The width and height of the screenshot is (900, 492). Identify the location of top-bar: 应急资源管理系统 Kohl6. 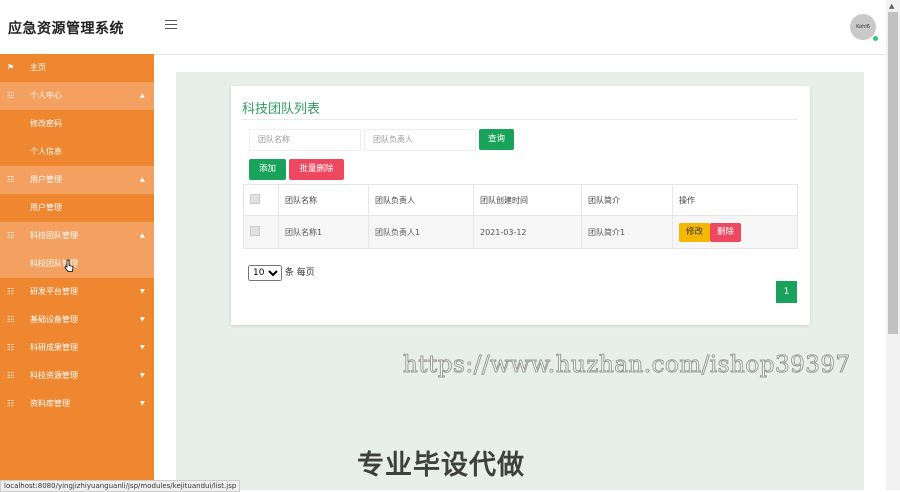
(443, 27).